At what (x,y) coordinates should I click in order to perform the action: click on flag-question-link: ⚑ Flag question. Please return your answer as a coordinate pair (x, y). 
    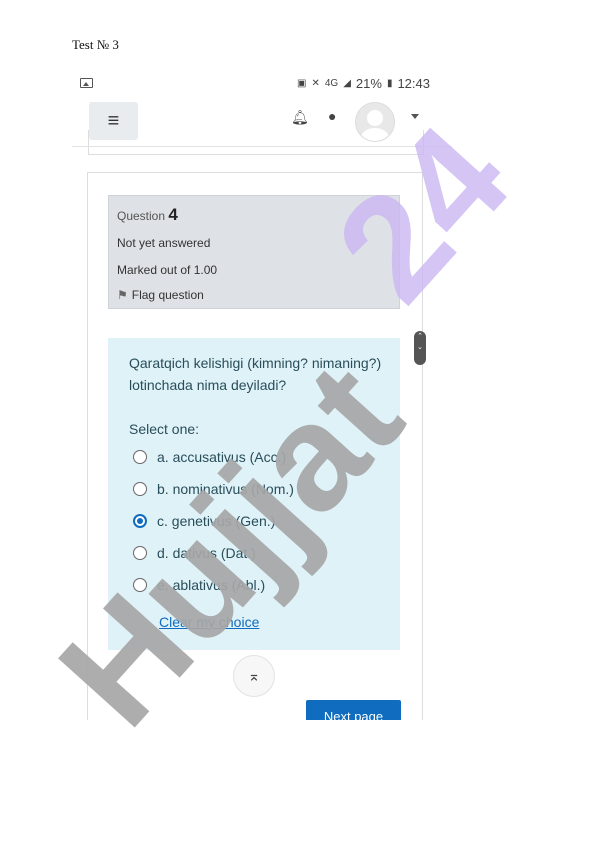
    Looking at the image, I should click on (160, 295).